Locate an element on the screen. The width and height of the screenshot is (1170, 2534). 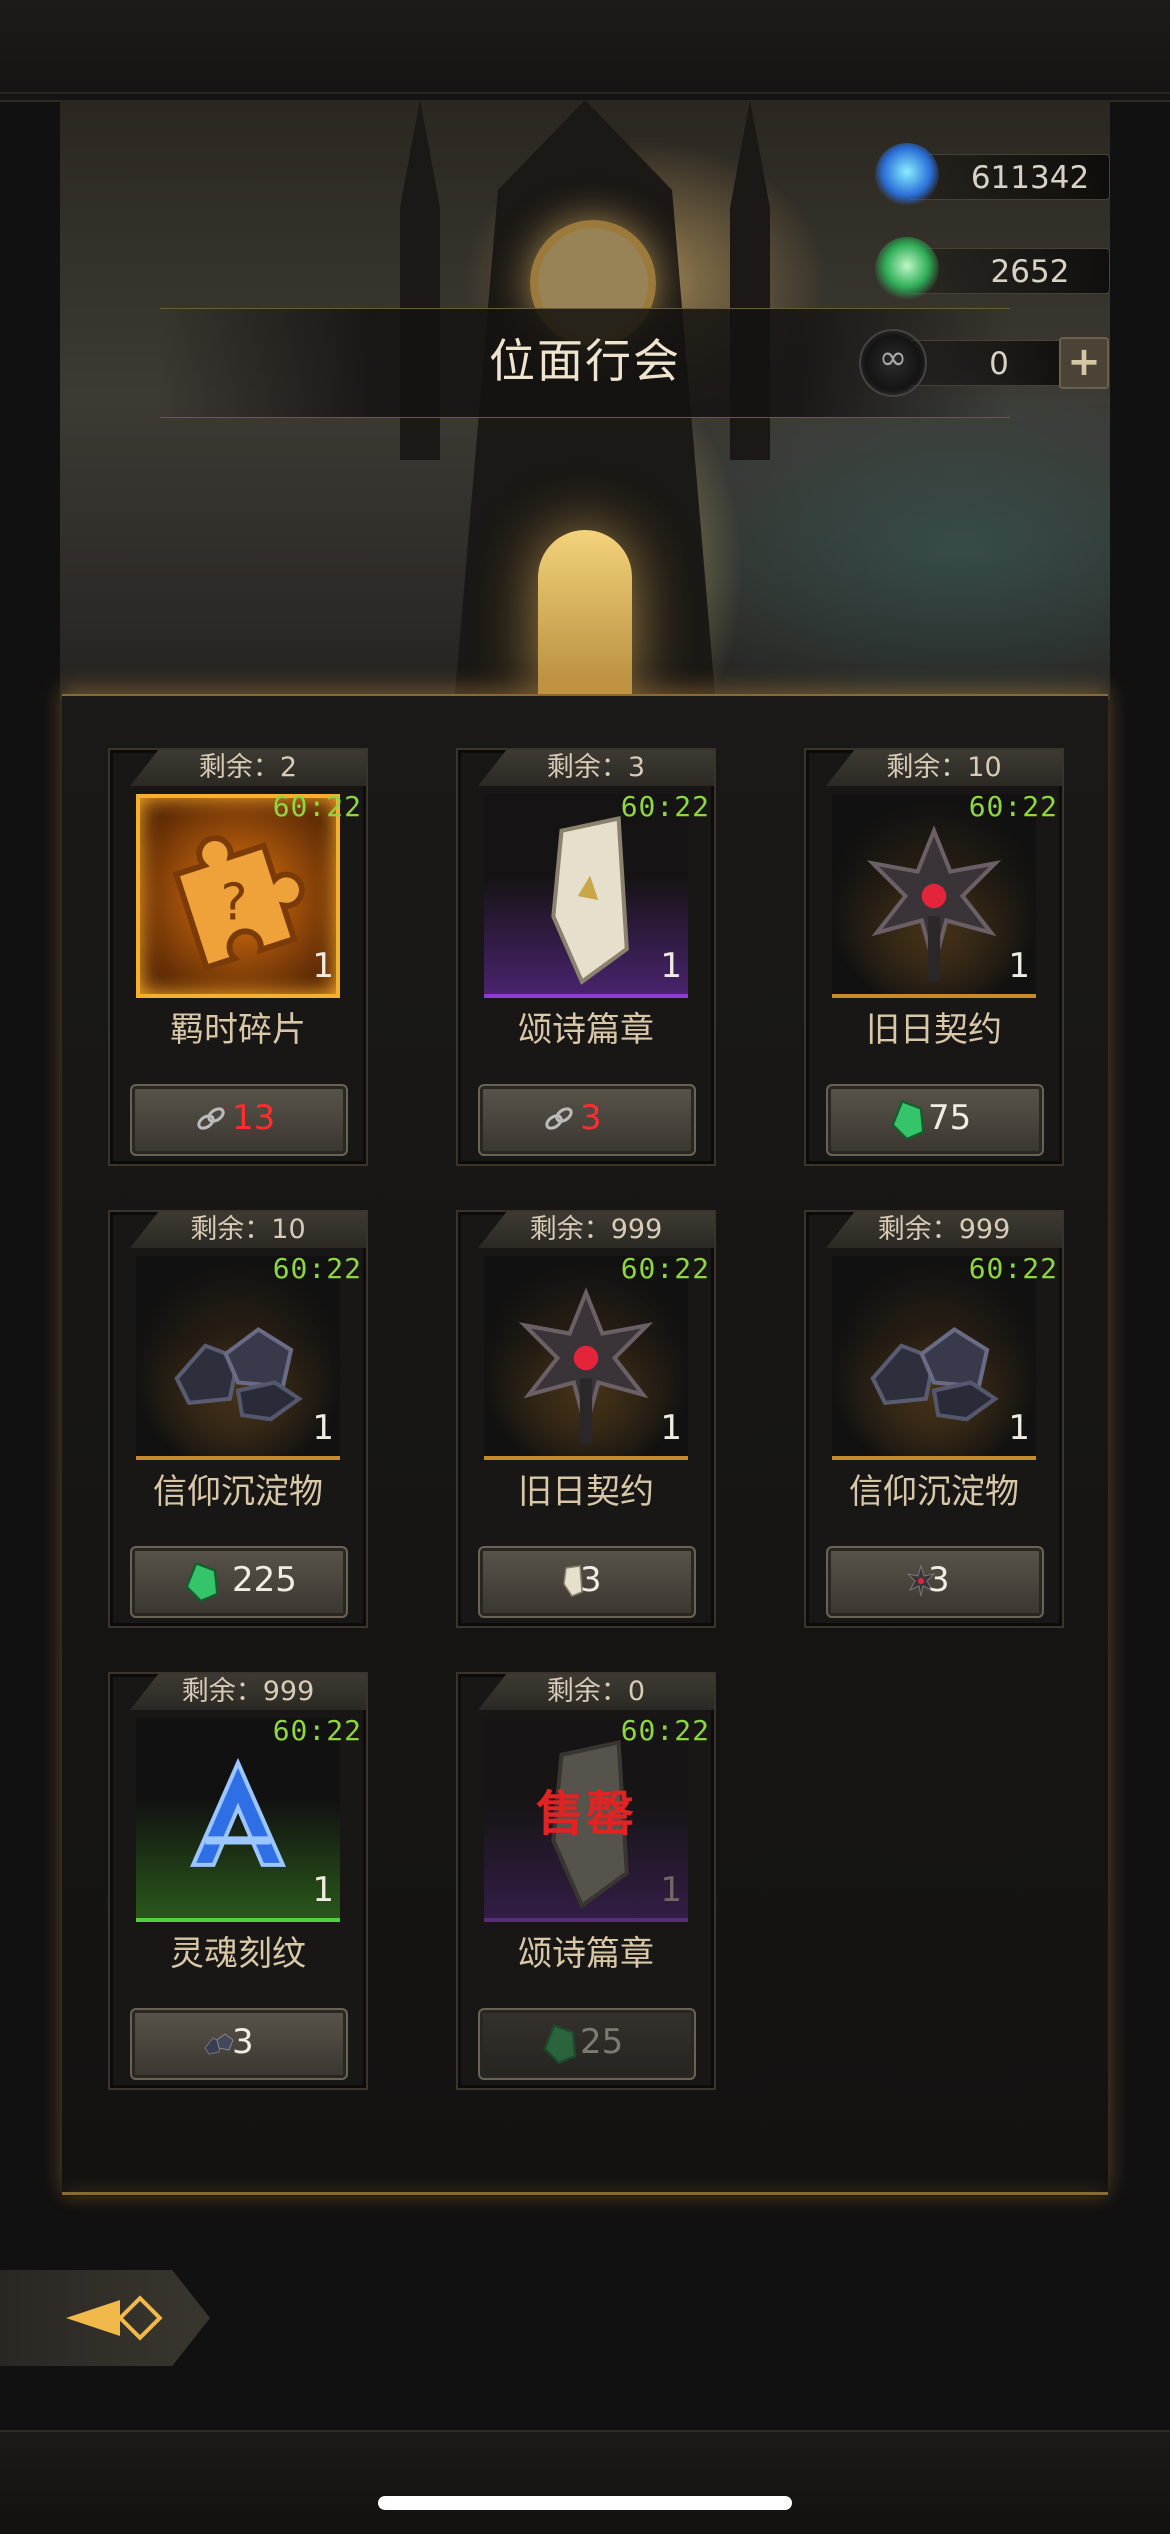
shop-item-card: 剩余：999 60:22 1 灵魂刻纹 3 is located at coordinates (238, 1881).